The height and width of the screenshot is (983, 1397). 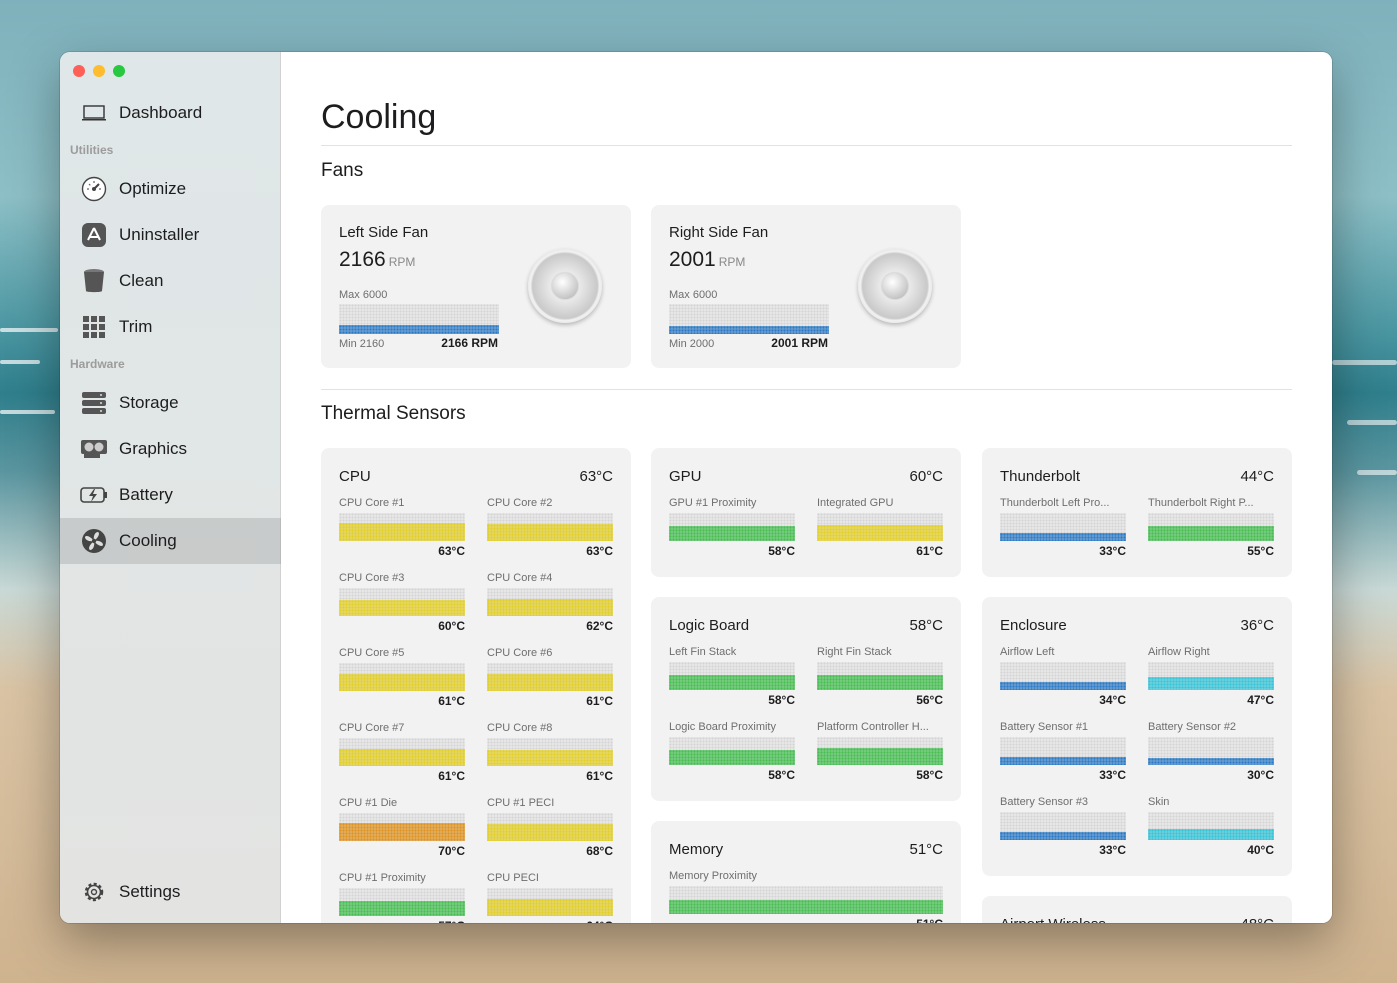 What do you see at coordinates (372, 503) in the screenshot?
I see `sensor-label: CPU Core #1` at bounding box center [372, 503].